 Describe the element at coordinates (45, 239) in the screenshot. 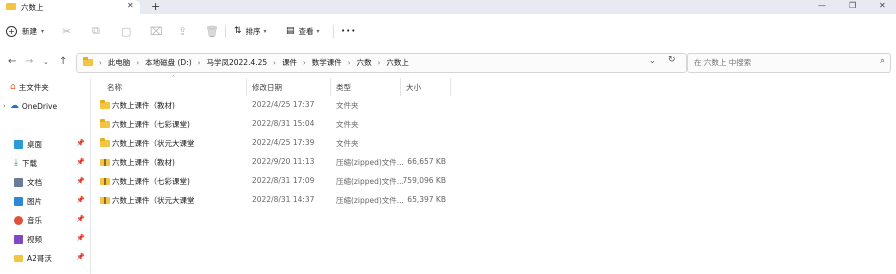

I see `sidebar-item-videos: 视频 📌` at that location.